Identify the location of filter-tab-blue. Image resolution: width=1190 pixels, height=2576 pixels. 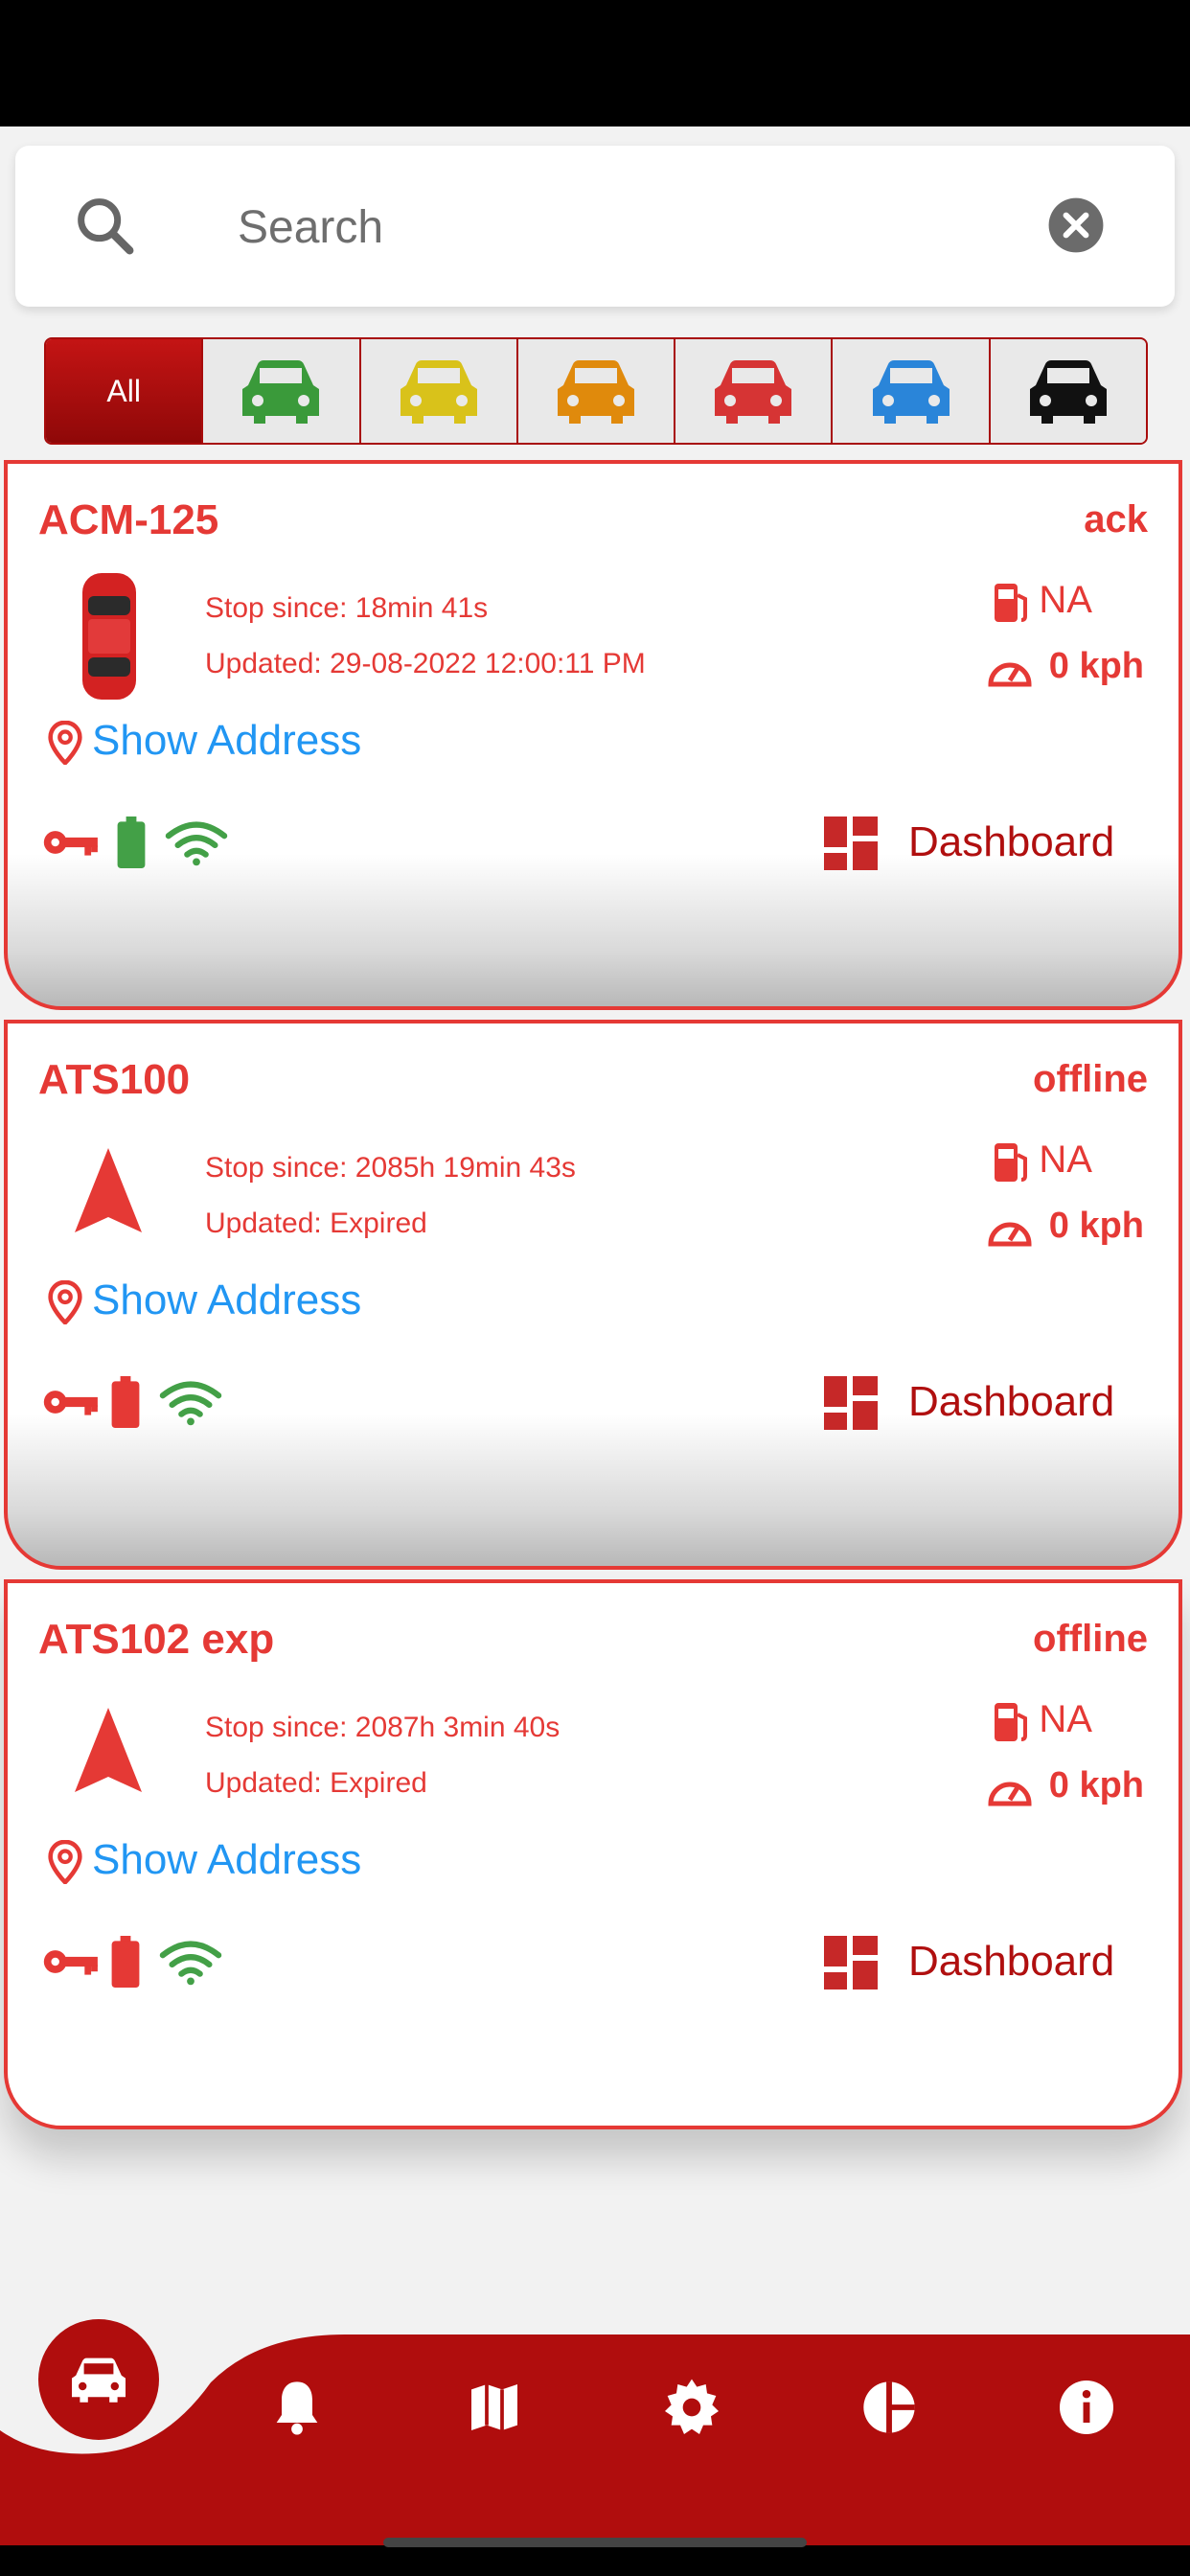
(912, 391).